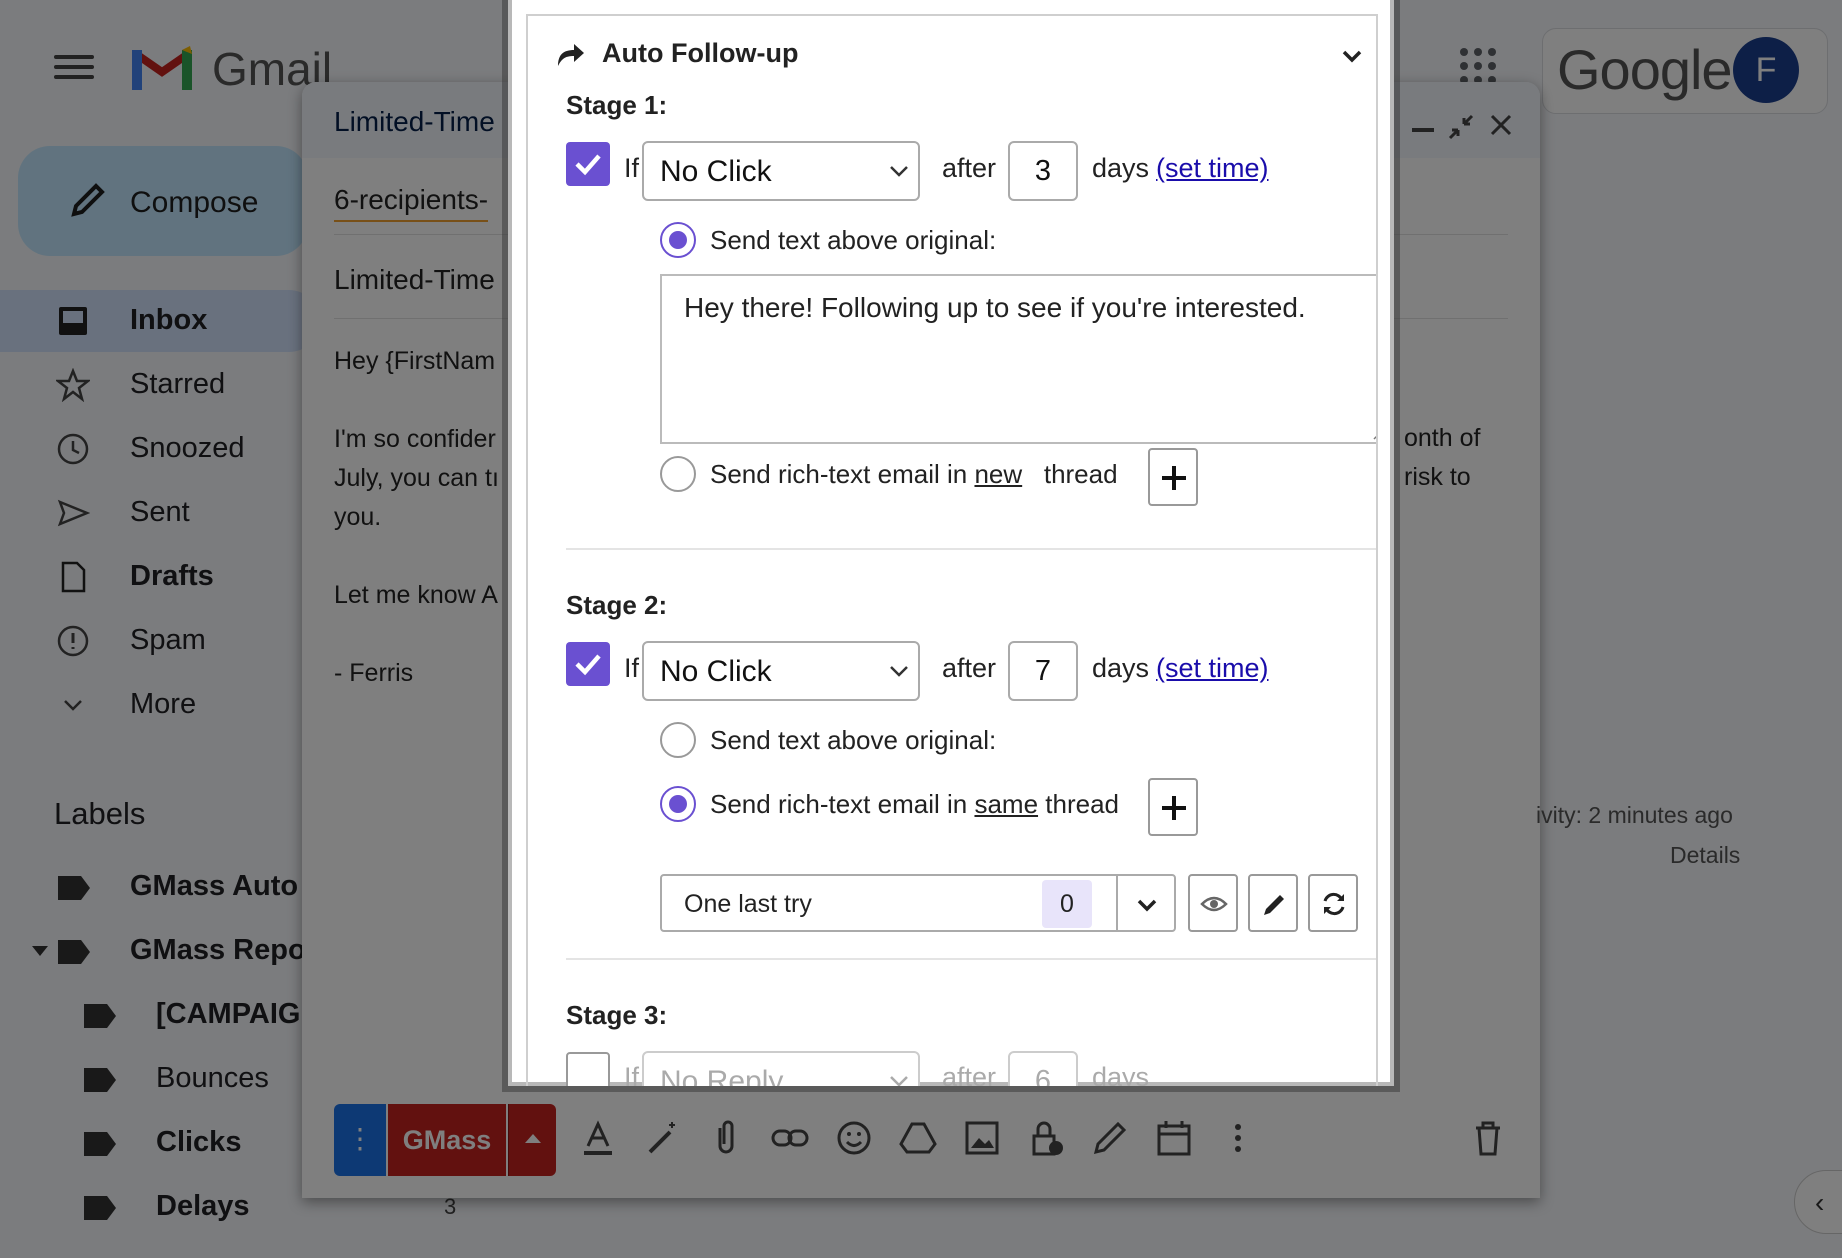 The image size is (1842, 1258). What do you see at coordinates (1352, 56) in the screenshot?
I see `collapse-chevron-icon` at bounding box center [1352, 56].